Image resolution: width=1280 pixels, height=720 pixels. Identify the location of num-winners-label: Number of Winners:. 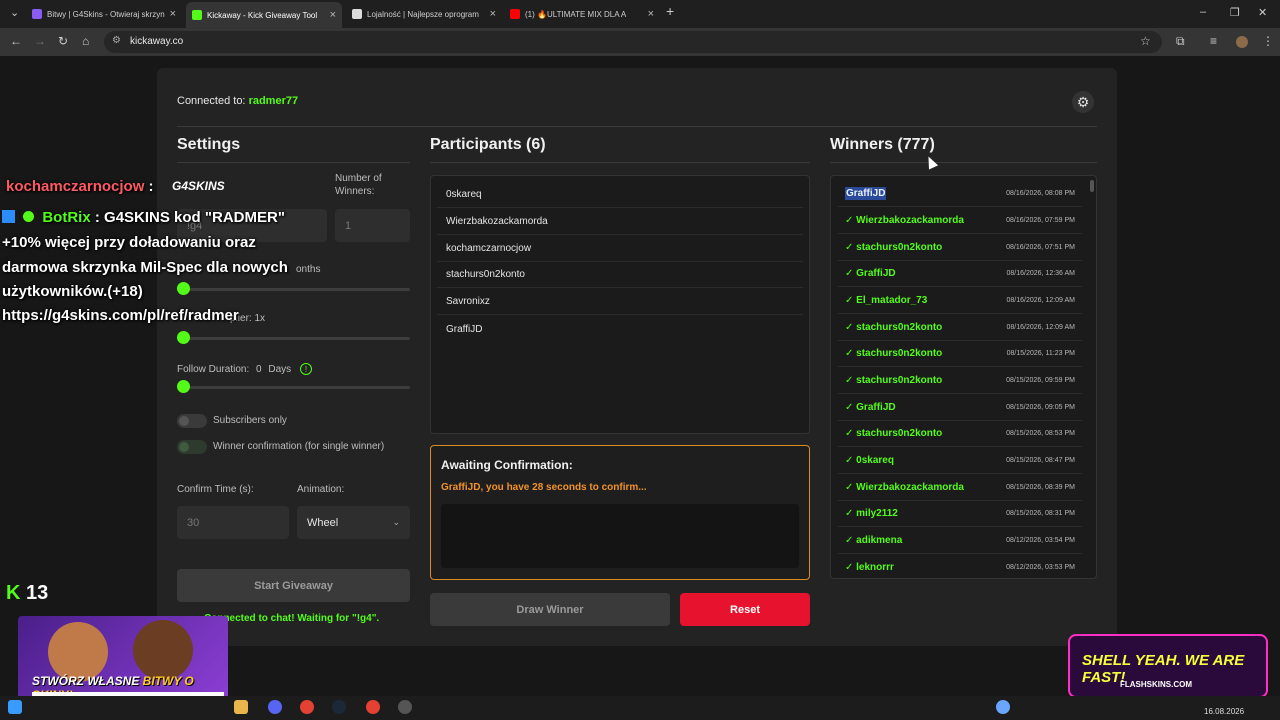
(358, 185).